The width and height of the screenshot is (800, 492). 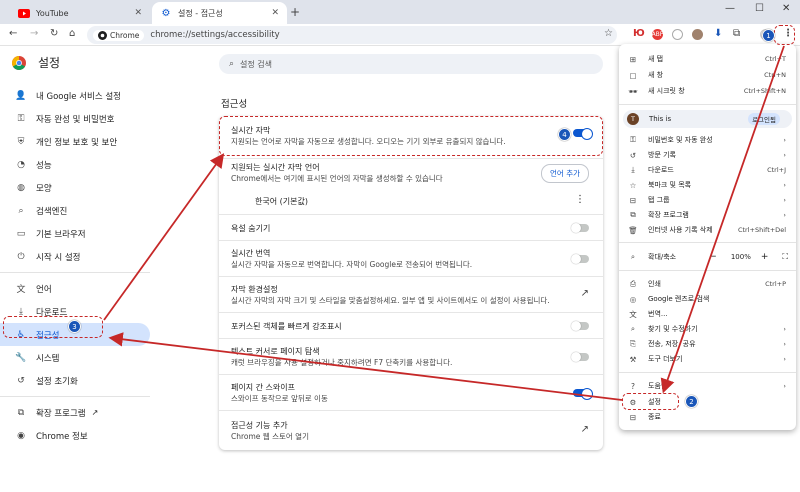 I want to click on sidebar-item-on-startup: ⏻ 시작 시 설정, so click(x=75, y=256).